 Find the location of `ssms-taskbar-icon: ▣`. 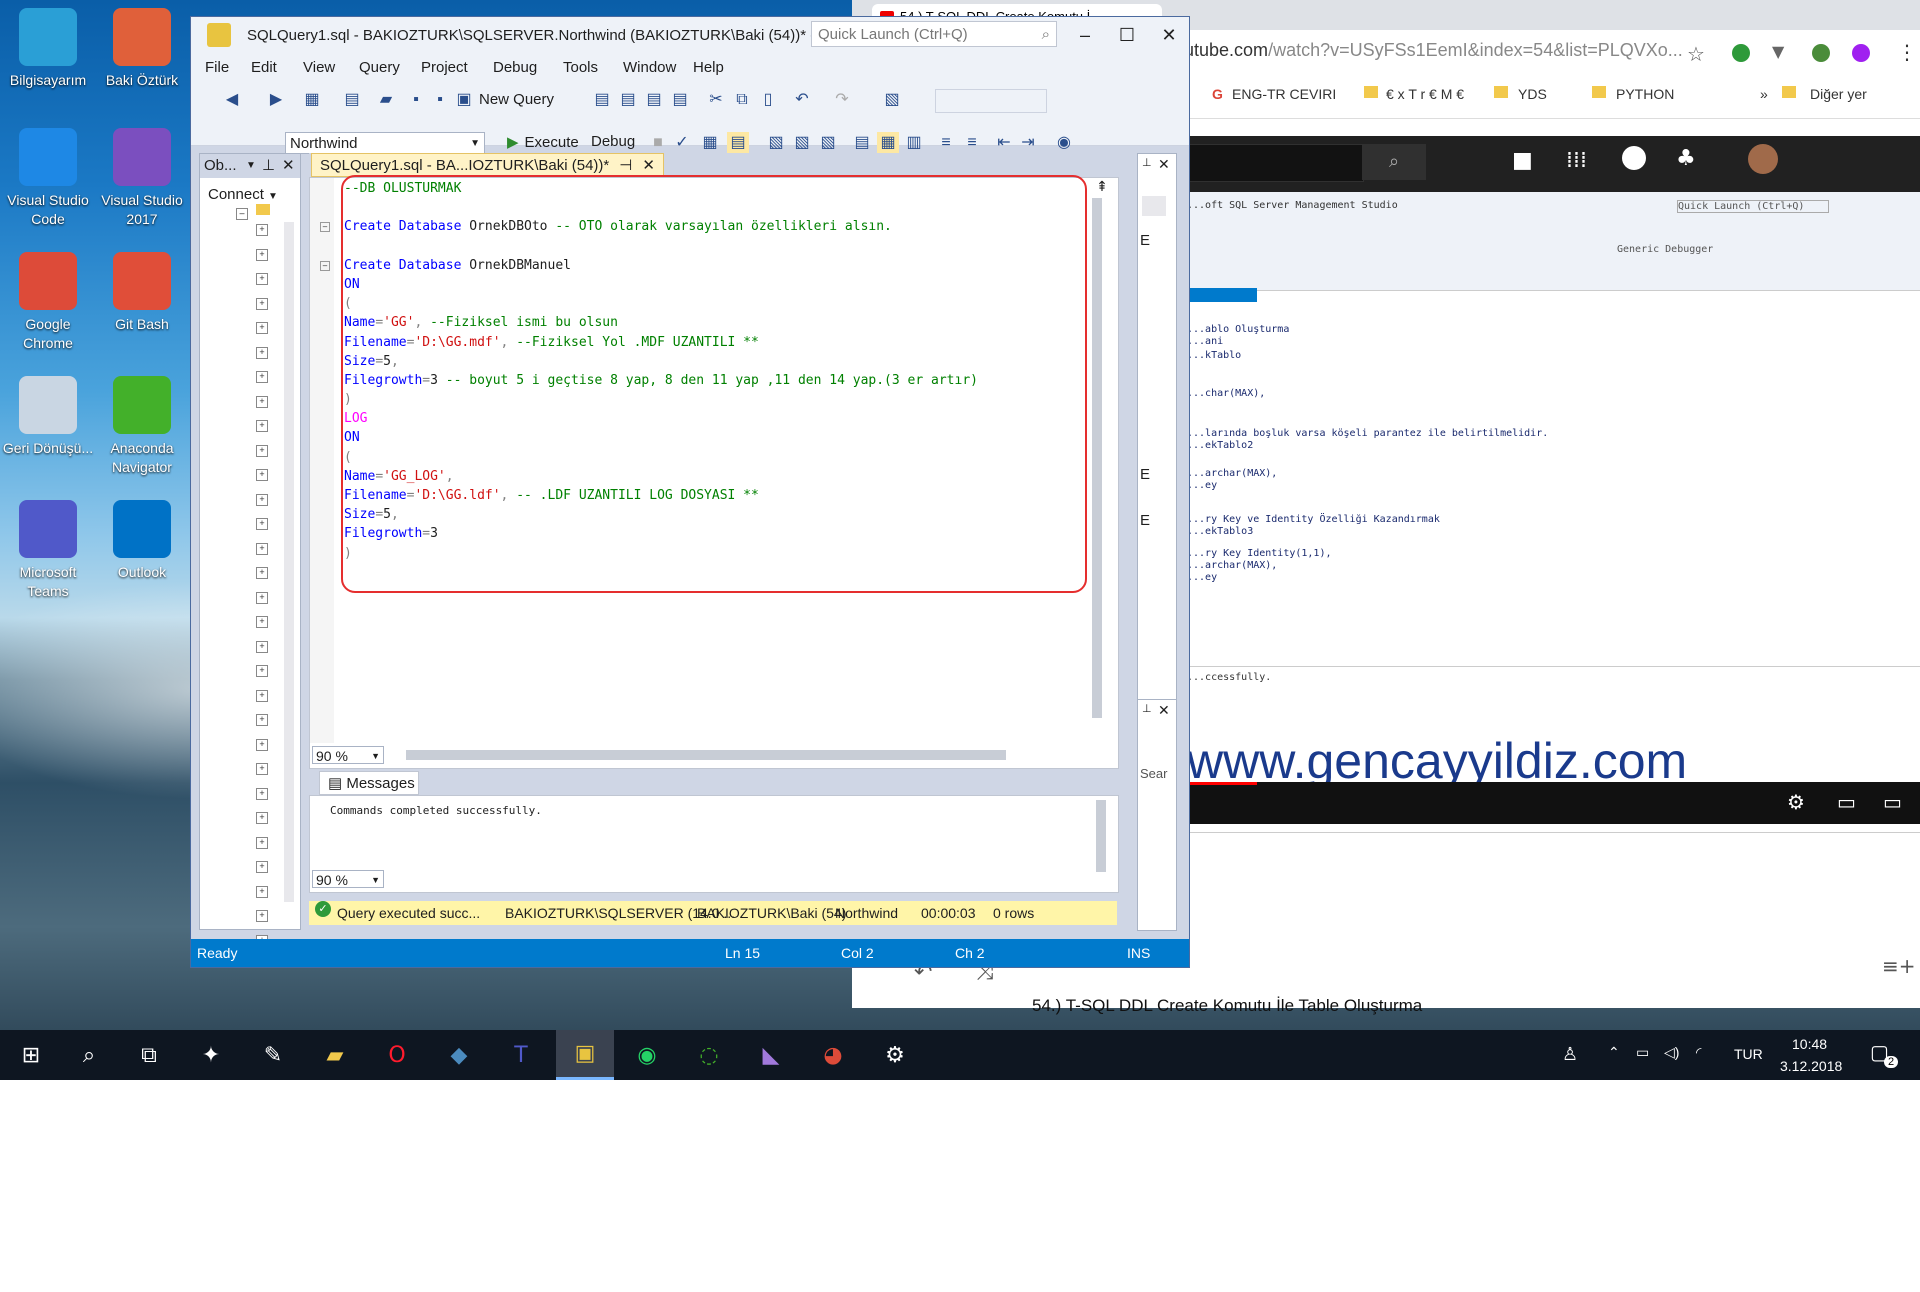

ssms-taskbar-icon: ▣ is located at coordinates (585, 1055).